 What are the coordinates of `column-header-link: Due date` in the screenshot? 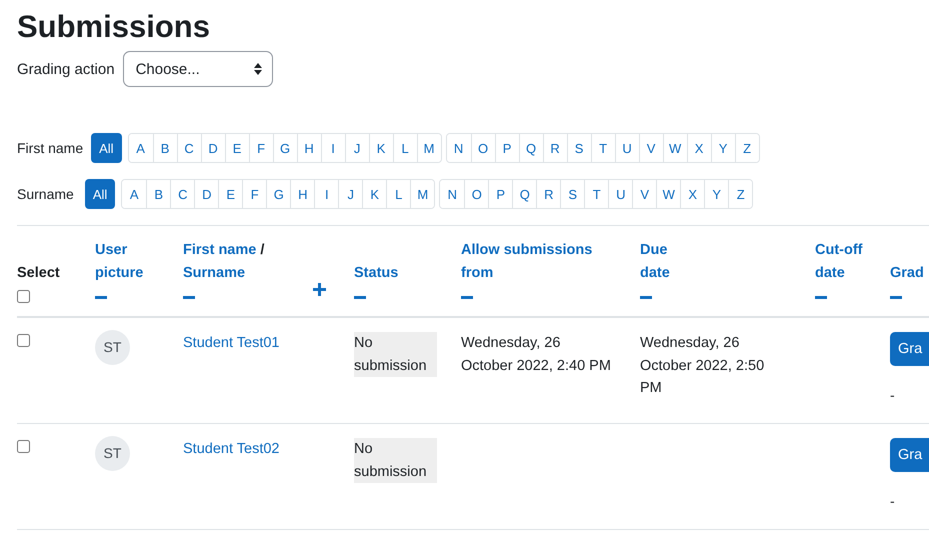 It's located at (670, 262).